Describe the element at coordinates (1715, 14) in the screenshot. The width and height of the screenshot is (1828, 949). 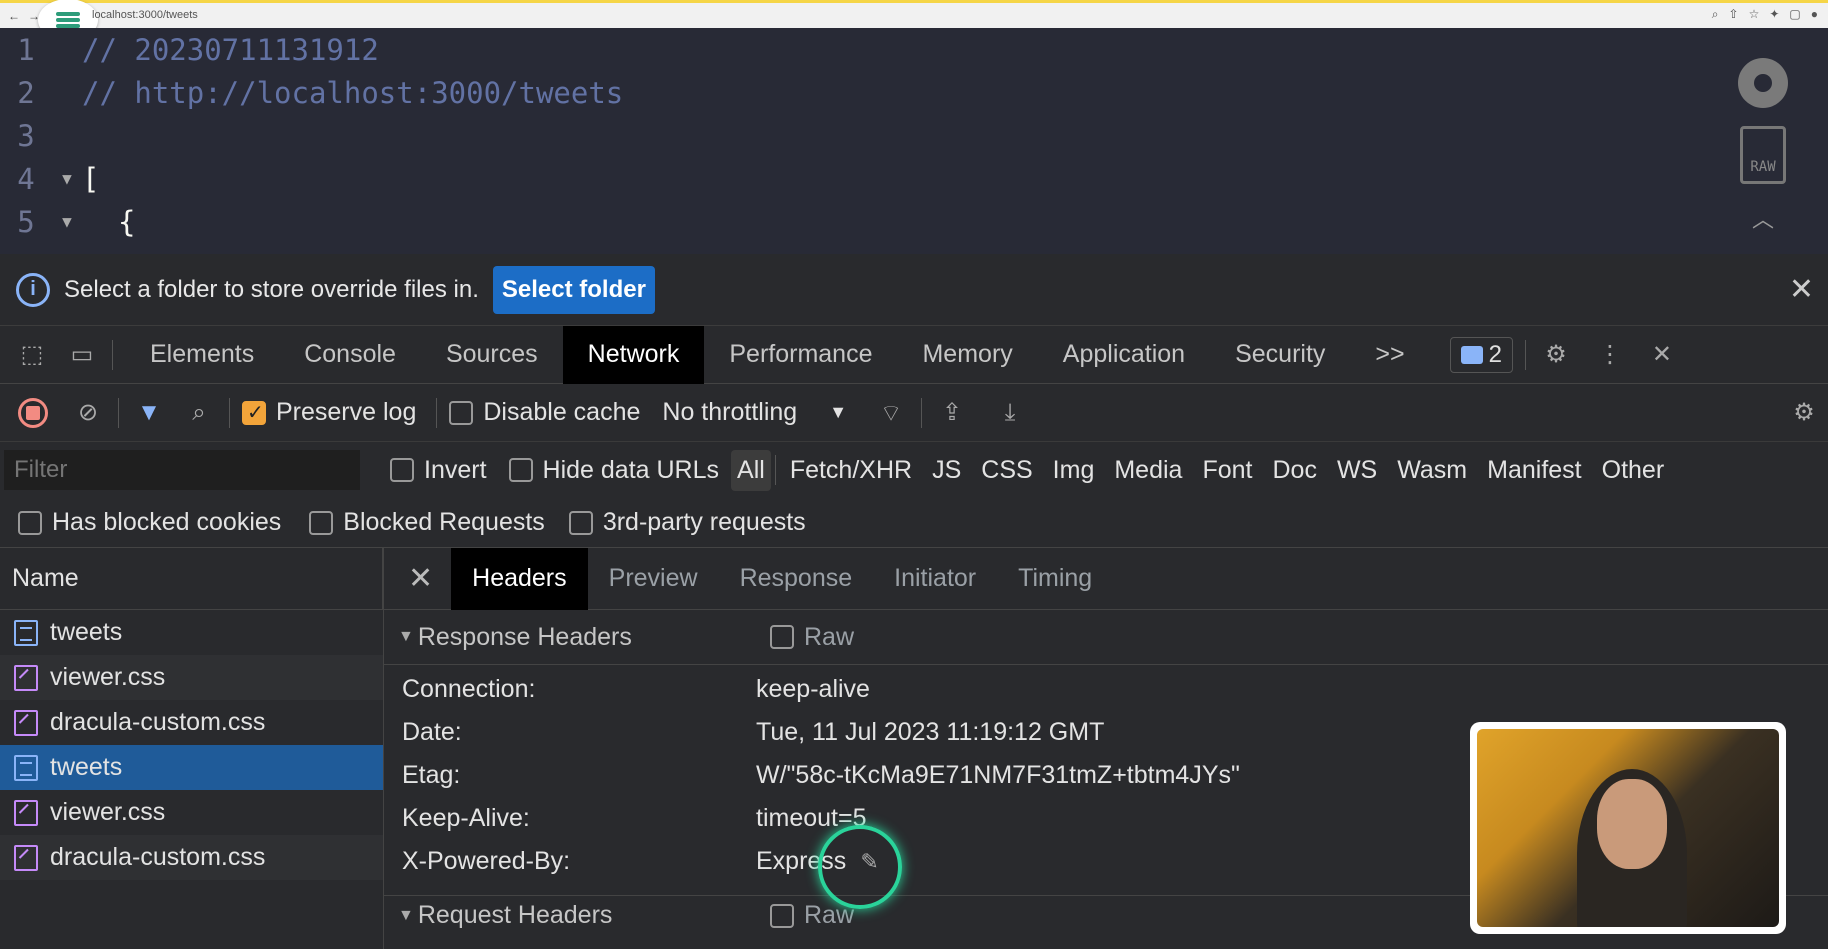
I see `zoom-icon: ⌕` at that location.